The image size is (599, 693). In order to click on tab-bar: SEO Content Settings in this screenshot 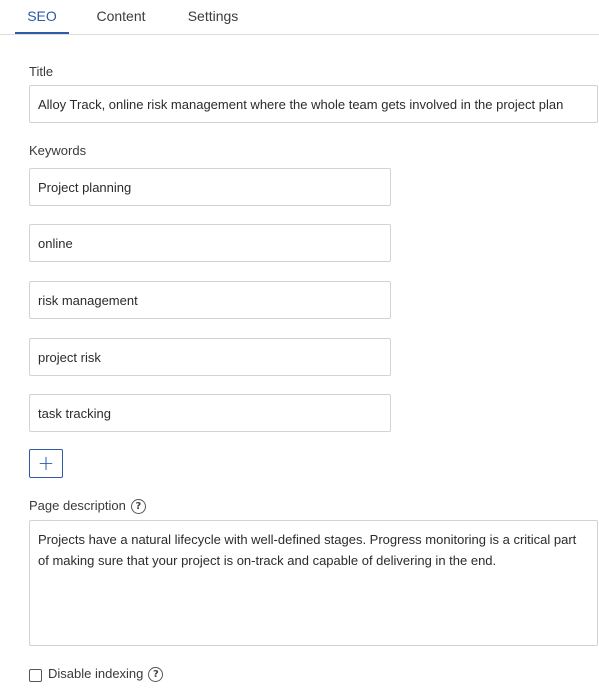, I will do `click(299, 17)`.